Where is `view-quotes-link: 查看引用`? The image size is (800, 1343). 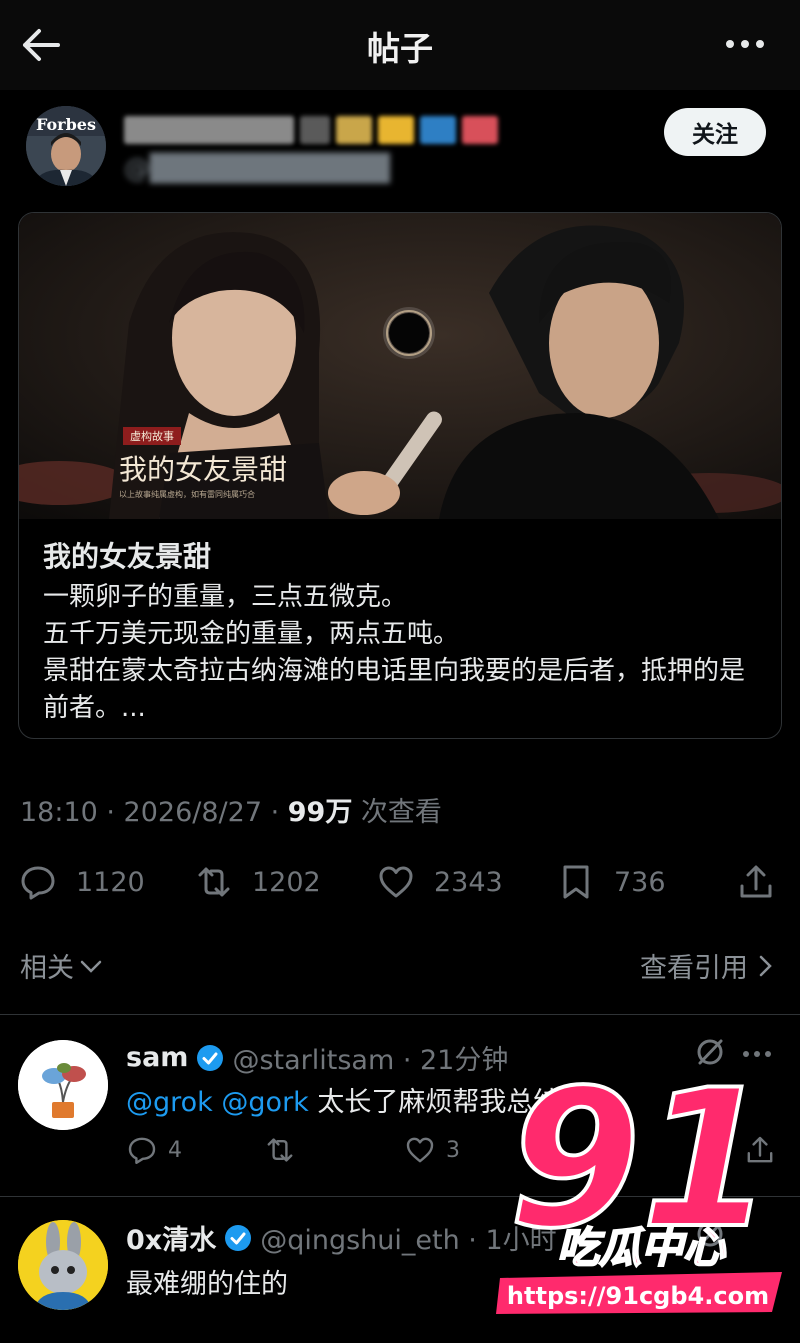 view-quotes-link: 查看引用 is located at coordinates (708, 965).